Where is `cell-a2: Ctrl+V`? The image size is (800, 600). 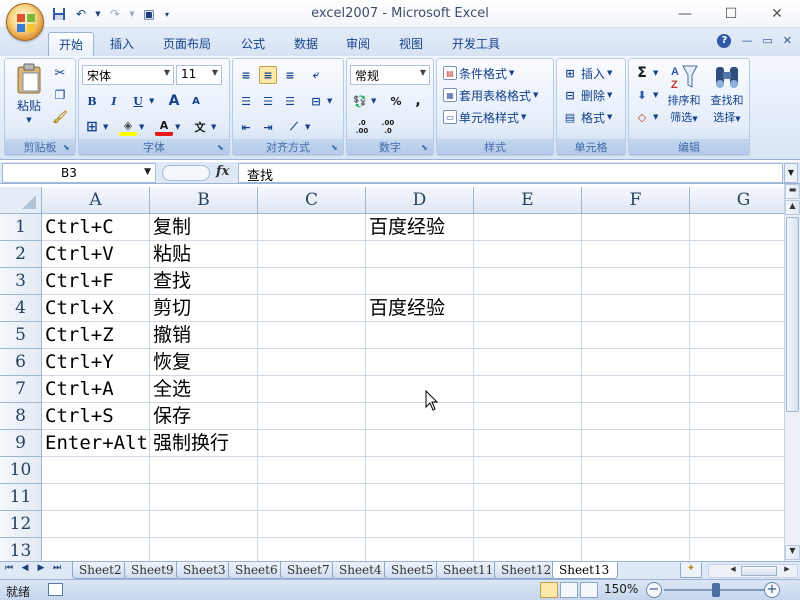
cell-a2: Ctrl+V is located at coordinates (96, 254).